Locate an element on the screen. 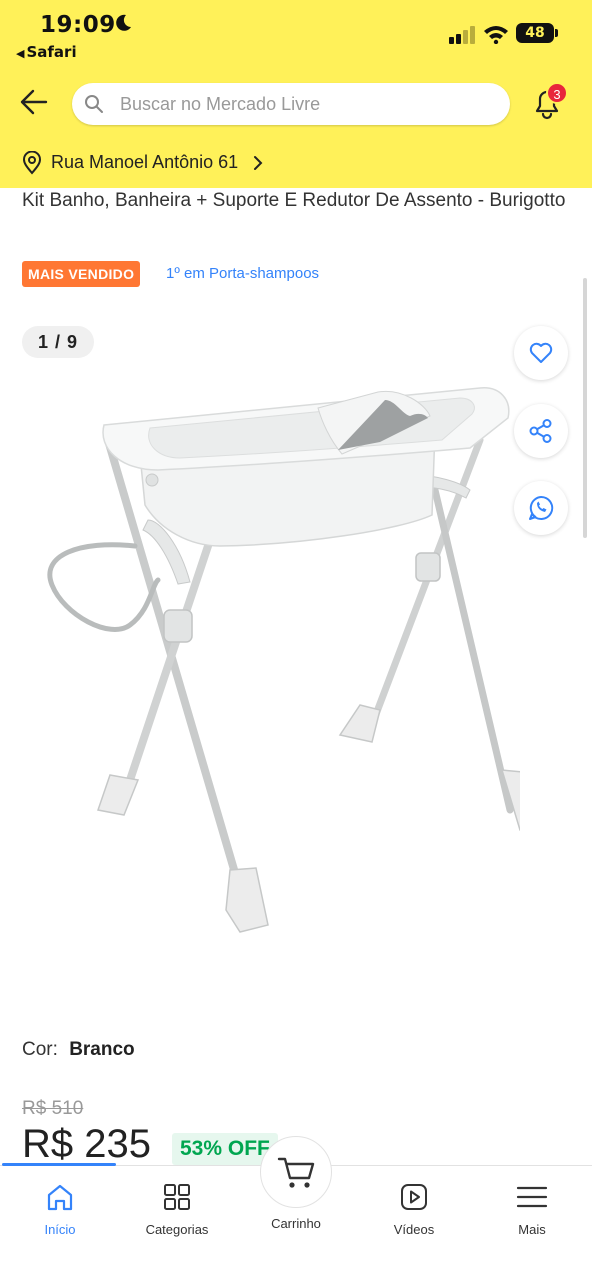  search-icon is located at coordinates (94, 104).